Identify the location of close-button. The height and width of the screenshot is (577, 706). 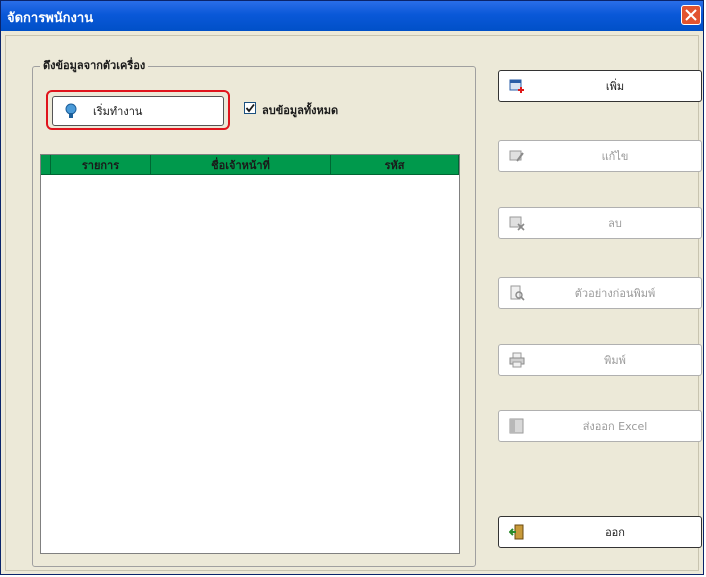
(691, 15).